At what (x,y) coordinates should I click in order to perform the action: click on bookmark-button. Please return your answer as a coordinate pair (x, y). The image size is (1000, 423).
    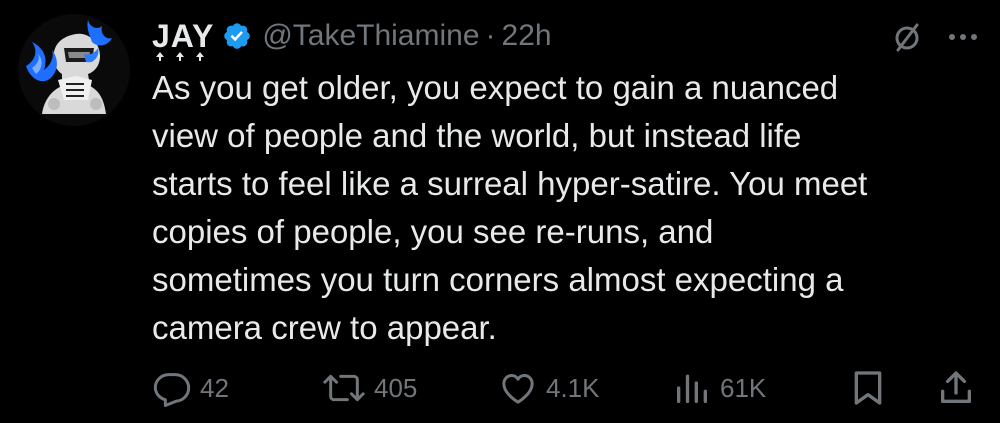
    Looking at the image, I should click on (868, 388).